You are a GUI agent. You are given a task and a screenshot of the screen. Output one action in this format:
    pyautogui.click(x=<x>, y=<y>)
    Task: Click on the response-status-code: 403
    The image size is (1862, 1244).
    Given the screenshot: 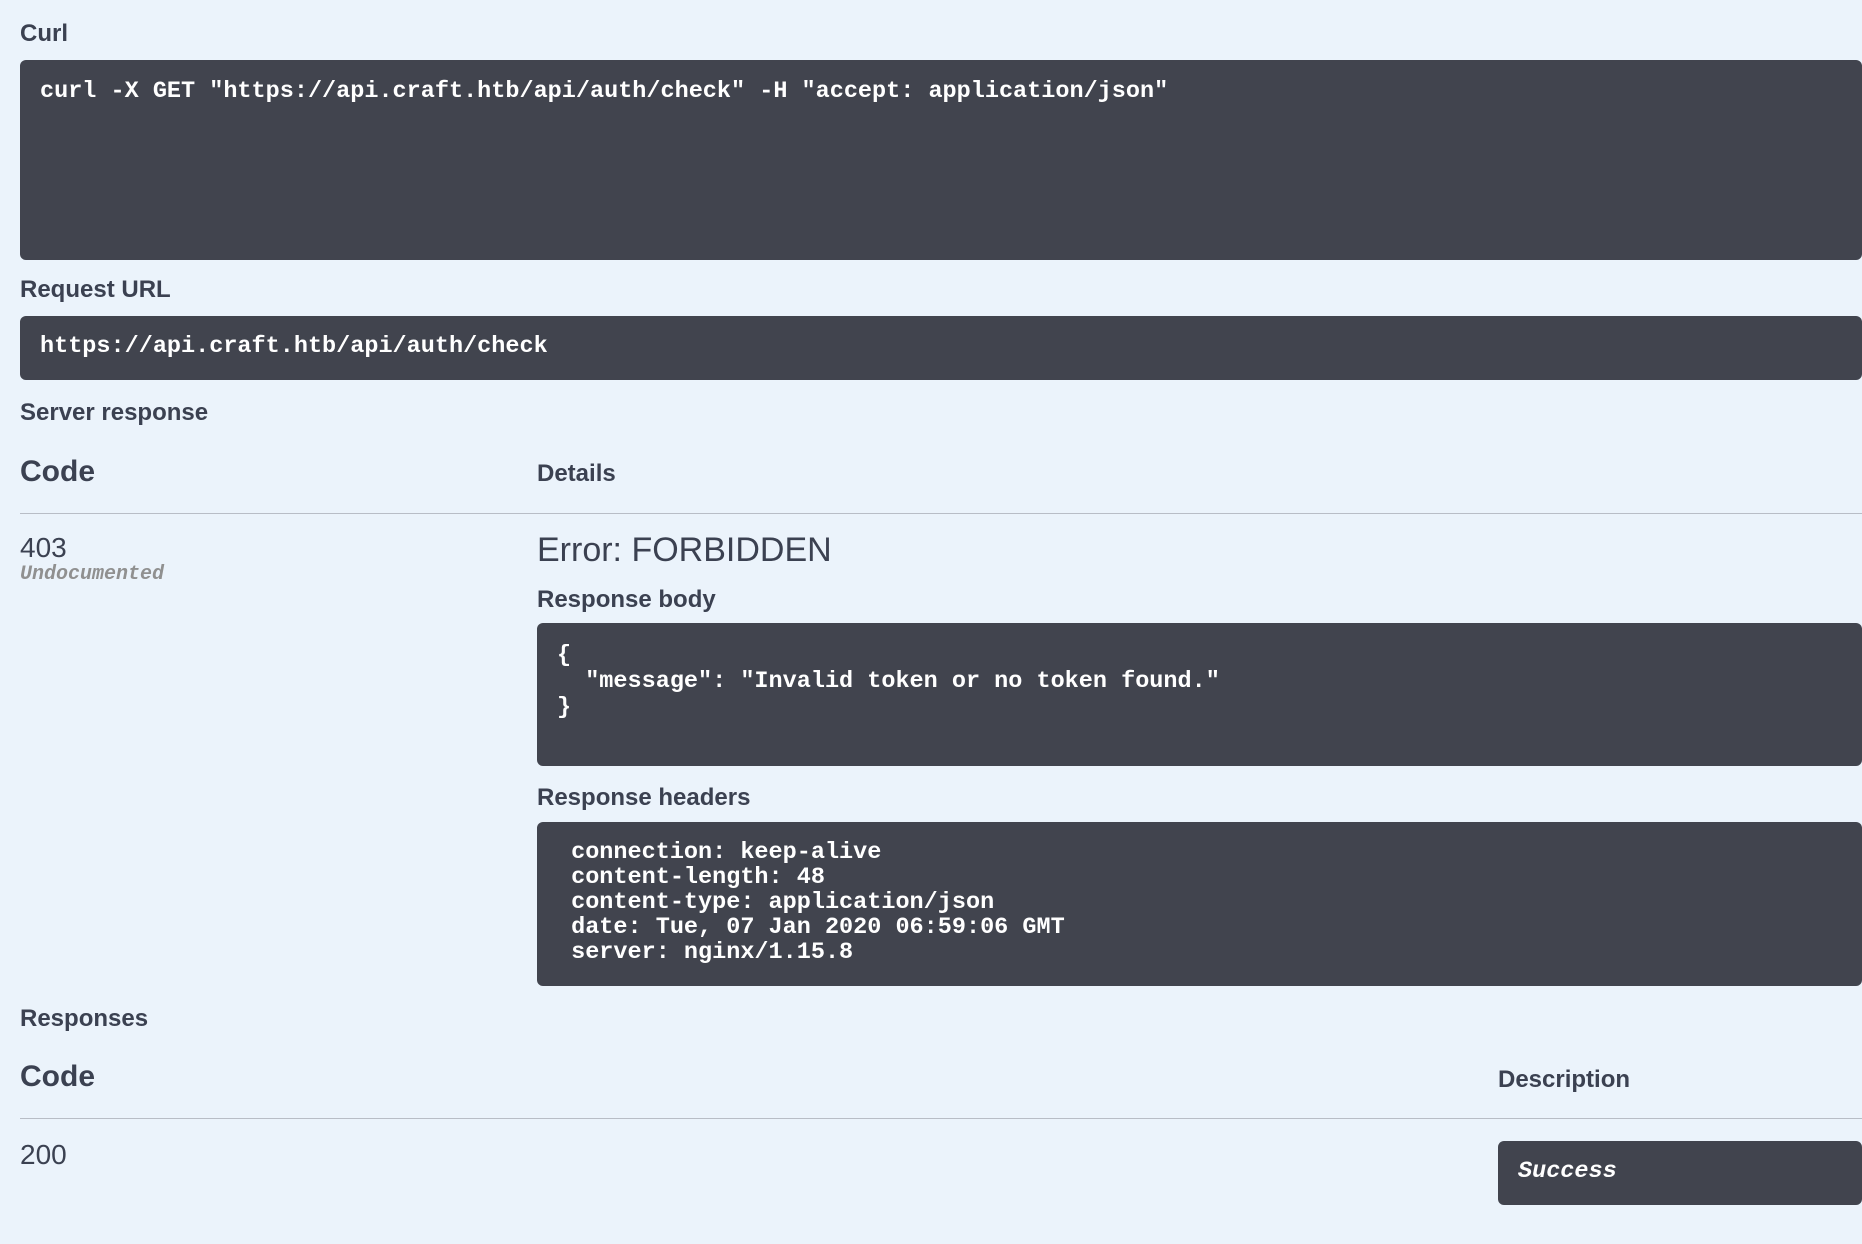 What is the action you would take?
    pyautogui.click(x=43, y=547)
    